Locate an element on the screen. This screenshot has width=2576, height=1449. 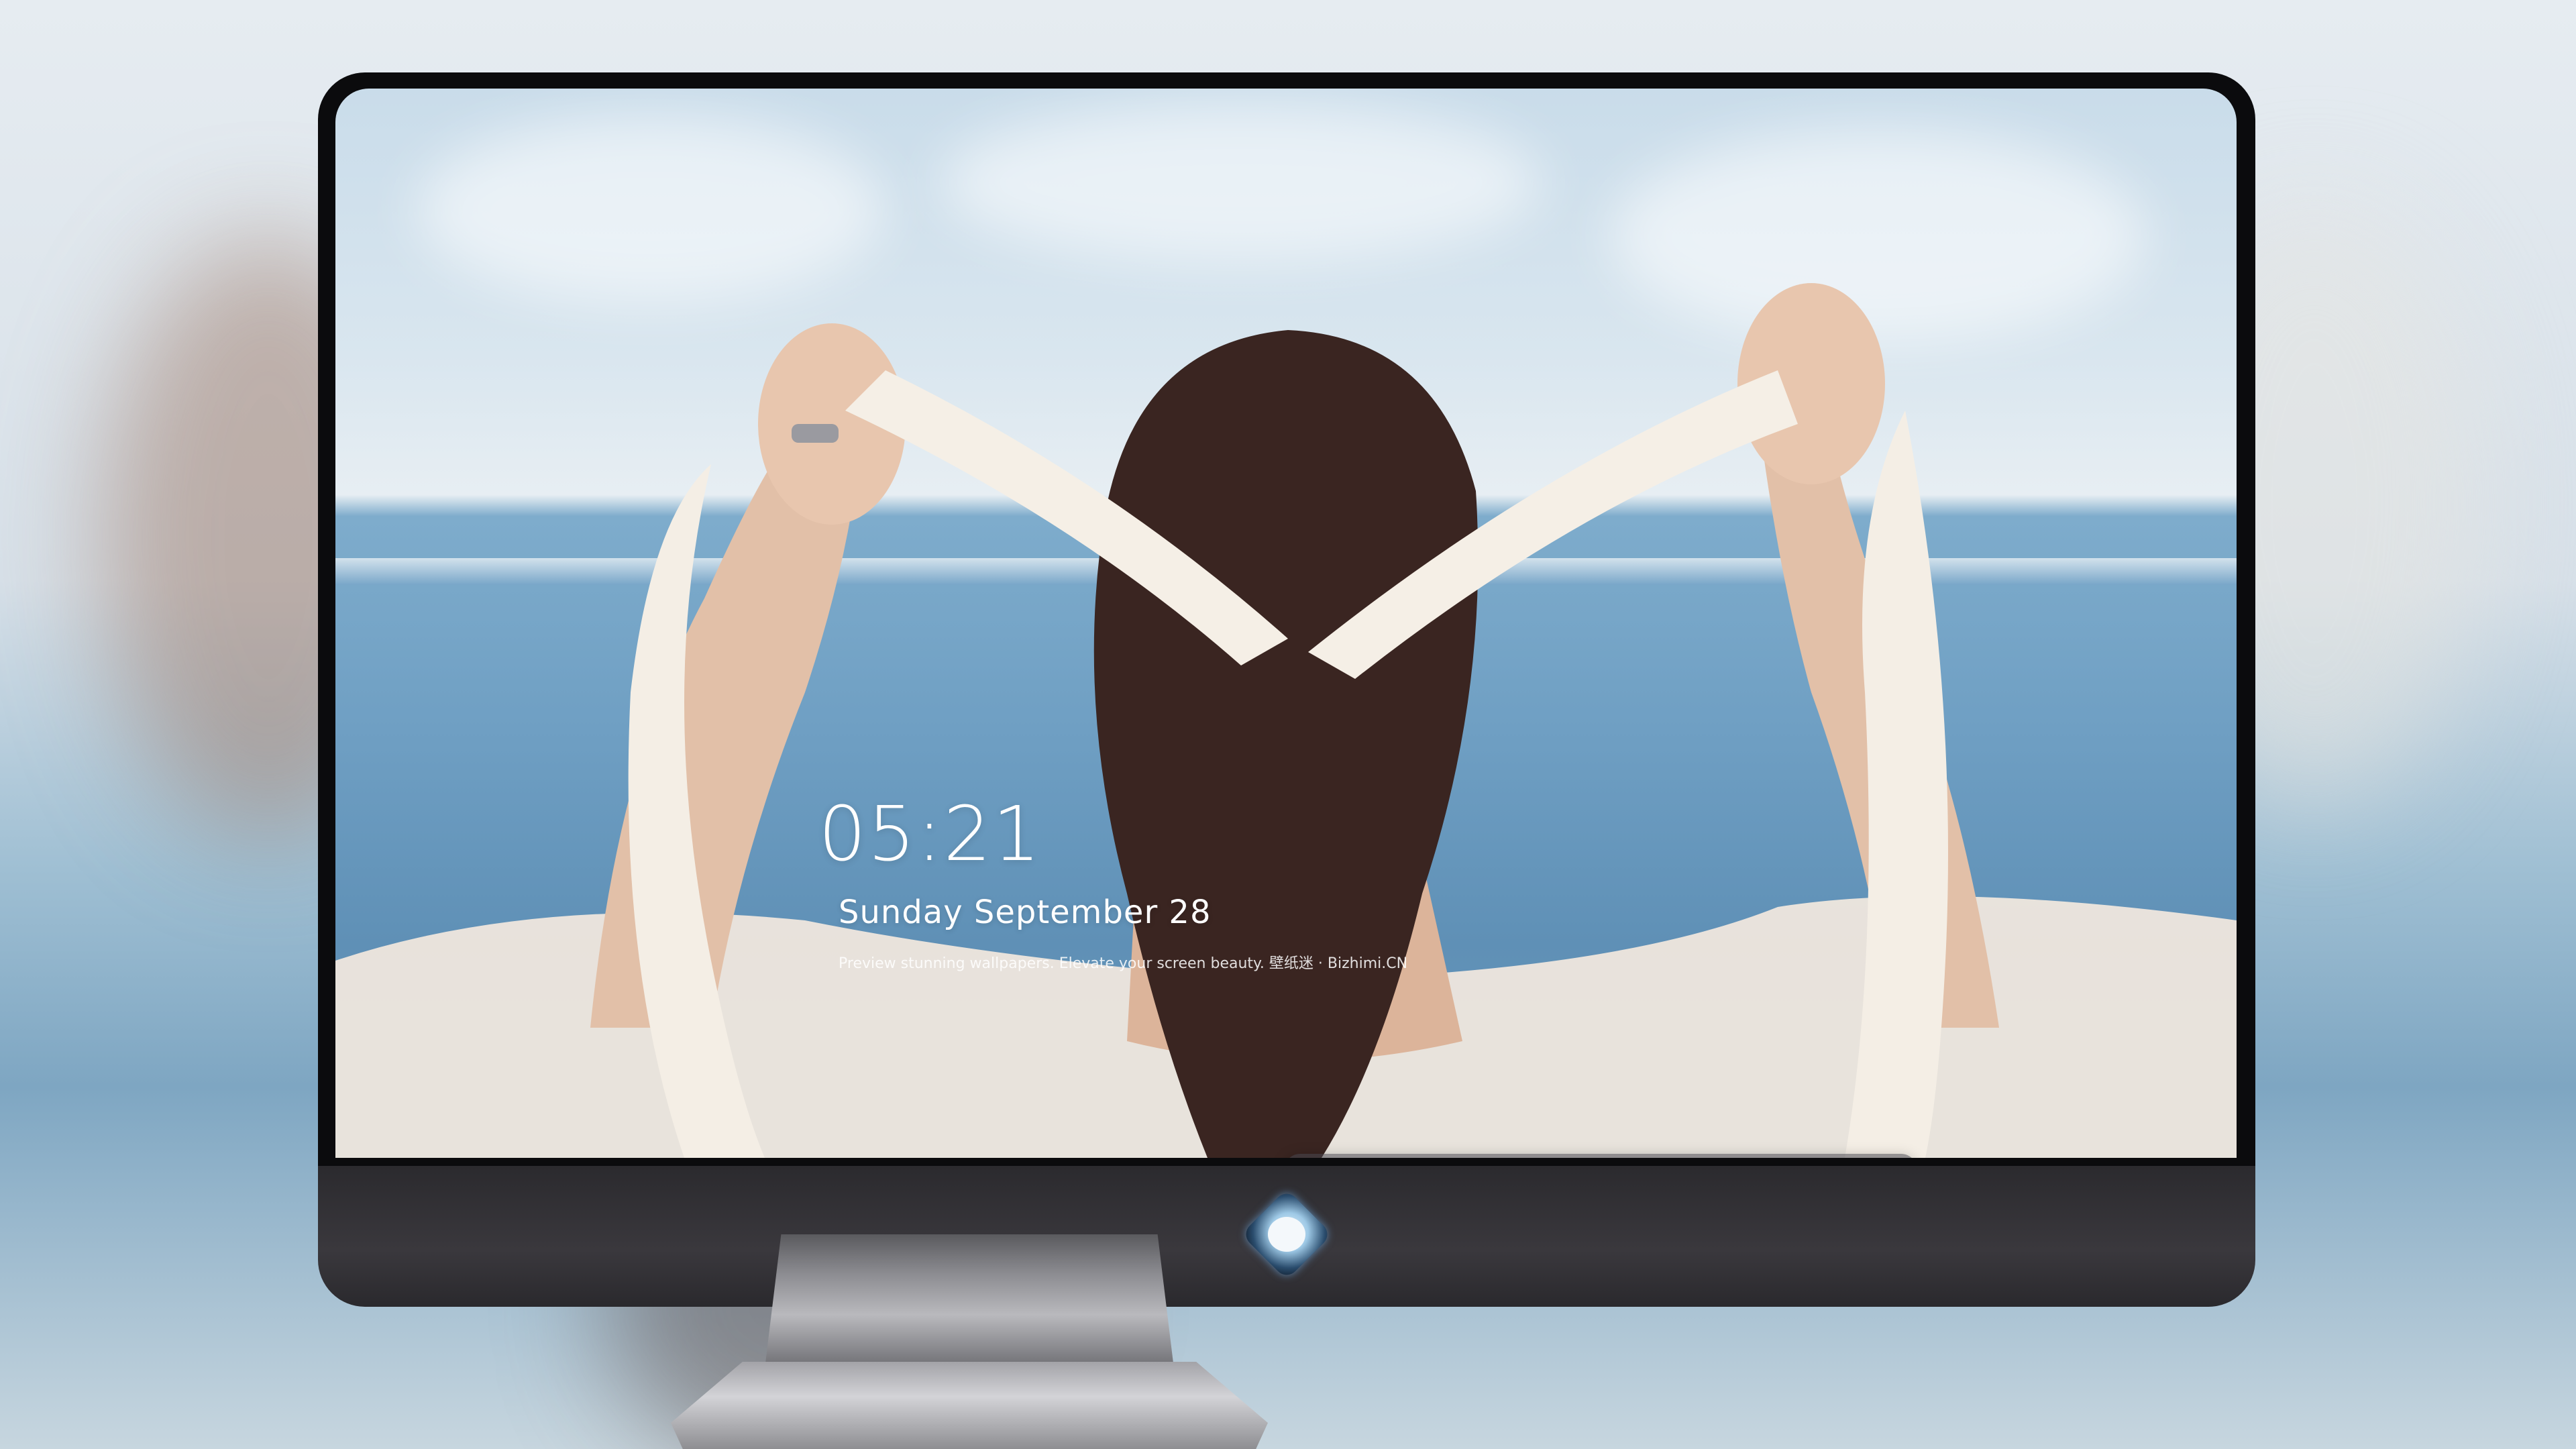
brand-mascot-icon is located at coordinates (1286, 1234).